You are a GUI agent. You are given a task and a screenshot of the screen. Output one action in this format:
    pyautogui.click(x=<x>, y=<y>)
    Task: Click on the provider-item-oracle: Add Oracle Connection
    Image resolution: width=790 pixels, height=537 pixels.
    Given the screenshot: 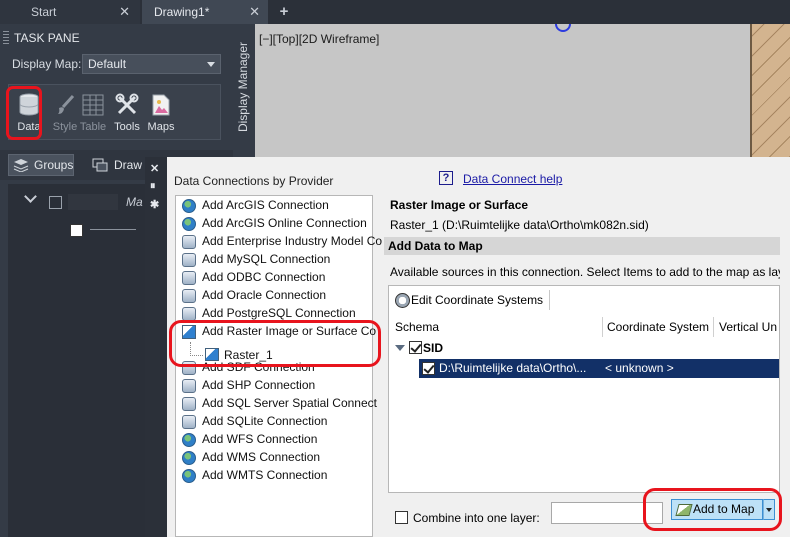 What is the action you would take?
    pyautogui.click(x=254, y=295)
    